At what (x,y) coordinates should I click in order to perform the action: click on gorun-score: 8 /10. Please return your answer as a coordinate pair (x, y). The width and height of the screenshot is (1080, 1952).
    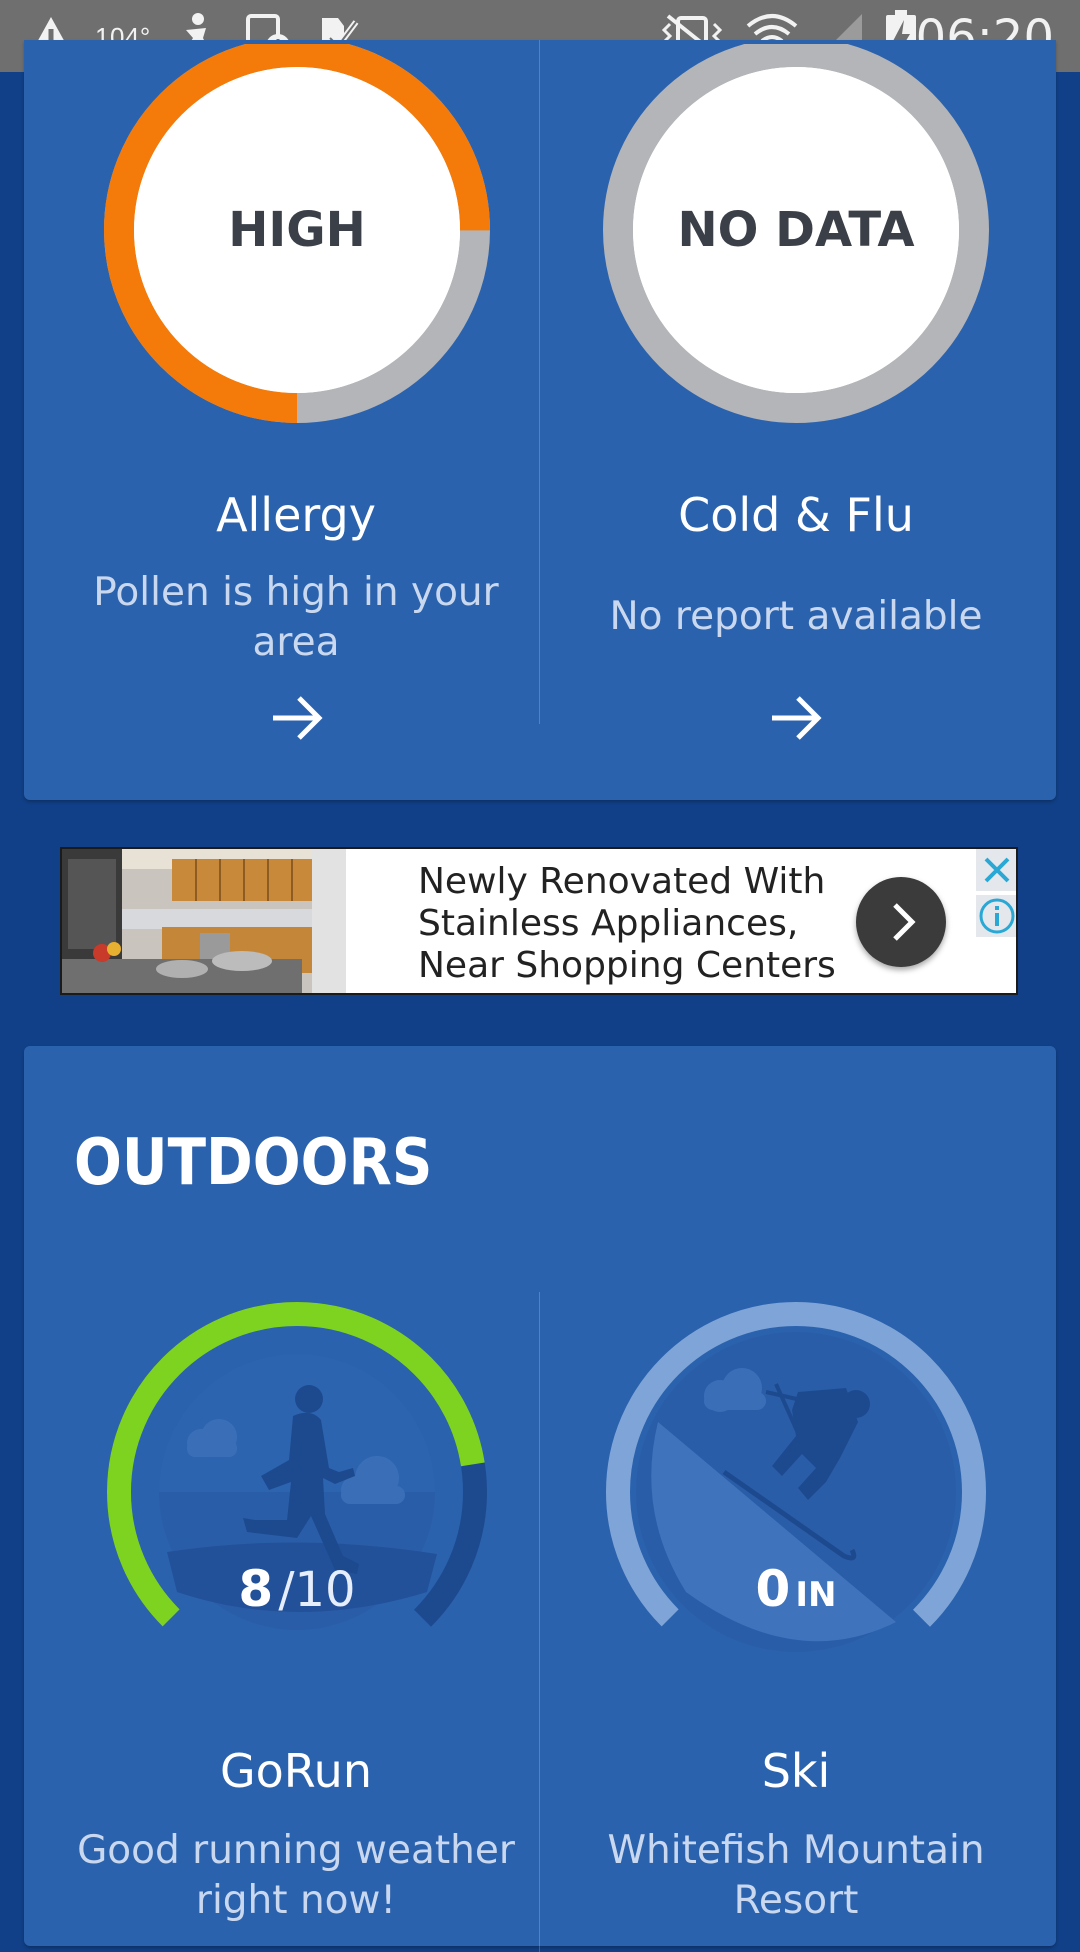
    Looking at the image, I should click on (297, 1589).